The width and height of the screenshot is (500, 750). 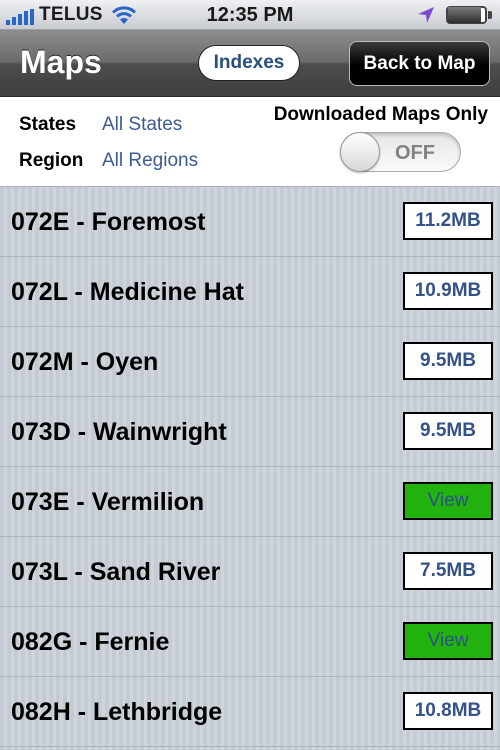 I want to click on map-list-item: 082H - Lethbridge 10.8MB, so click(x=250, y=712).